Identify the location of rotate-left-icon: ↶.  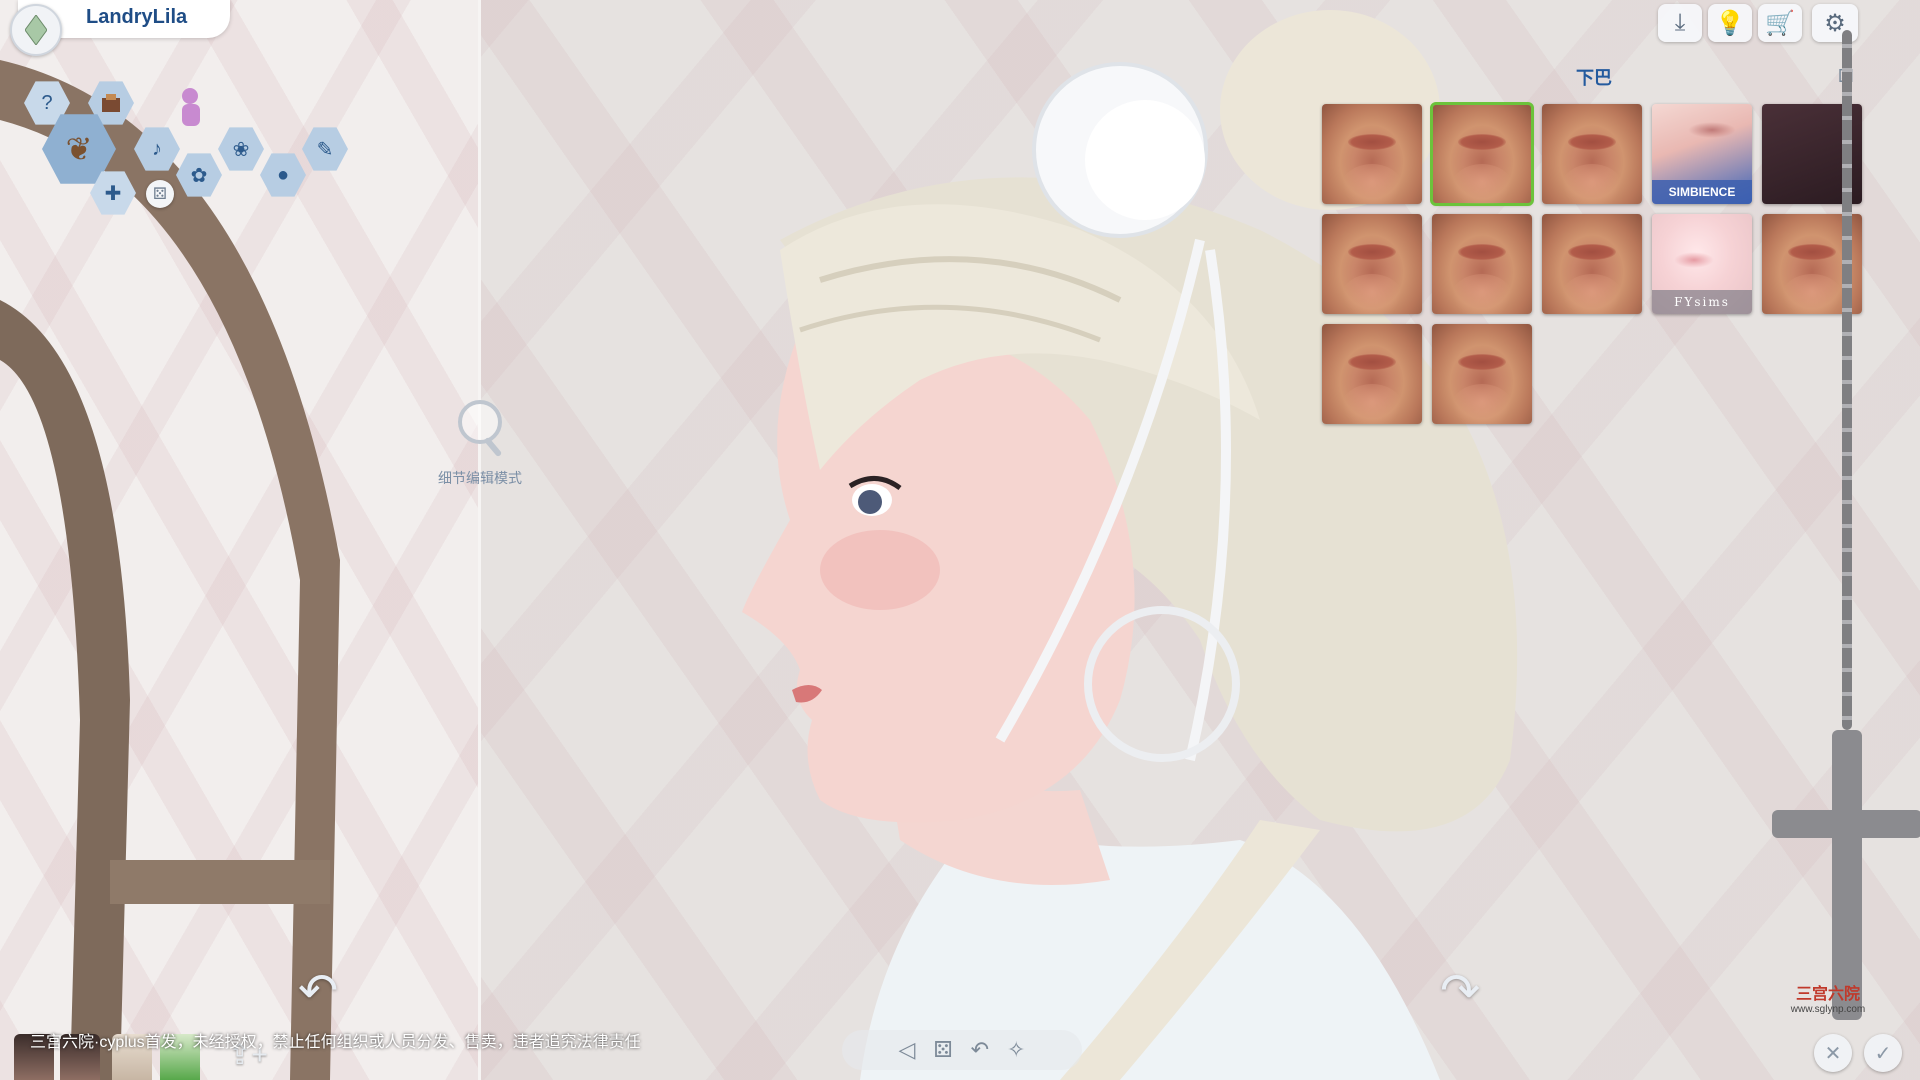
(328, 992).